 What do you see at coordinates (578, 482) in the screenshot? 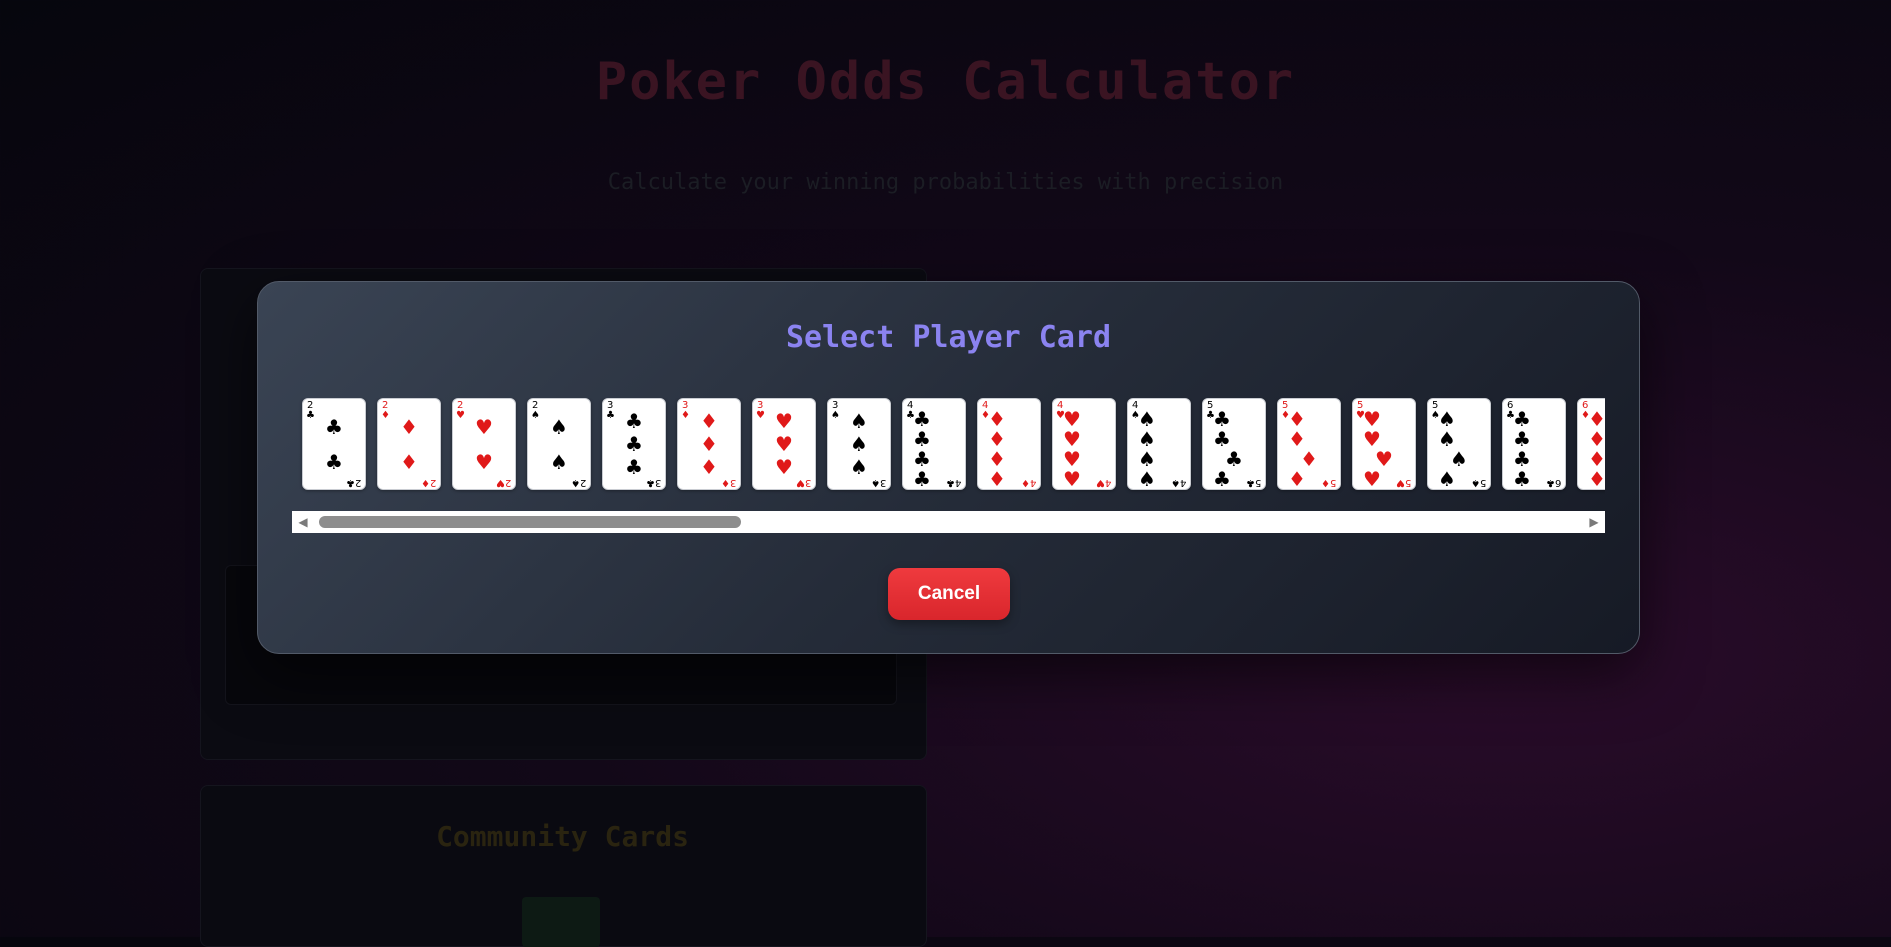
I see `card-rank-bottom: 2♠` at bounding box center [578, 482].